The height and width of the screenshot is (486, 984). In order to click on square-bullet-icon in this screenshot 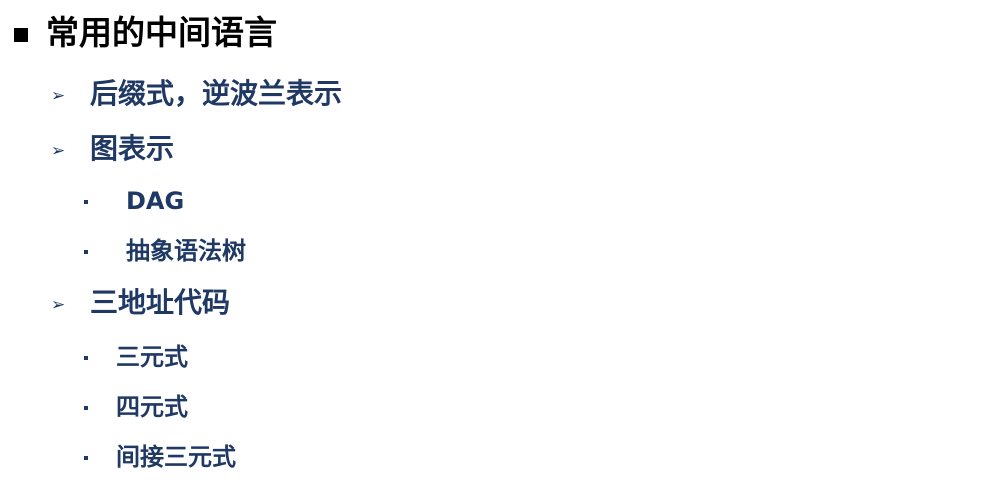, I will do `click(21, 35)`.